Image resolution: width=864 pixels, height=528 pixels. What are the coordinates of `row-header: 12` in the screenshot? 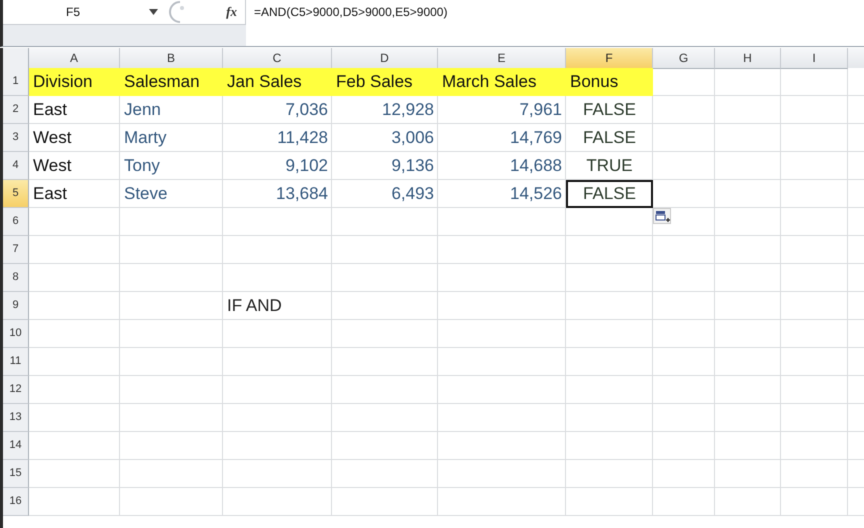 It's located at (16, 390).